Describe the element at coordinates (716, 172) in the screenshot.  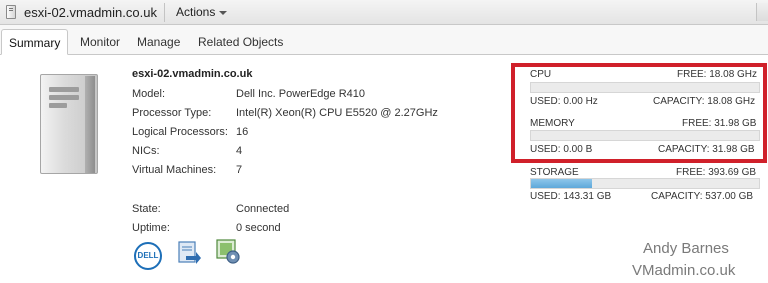
I see `storage-free: FREE: 393.69 GB` at that location.